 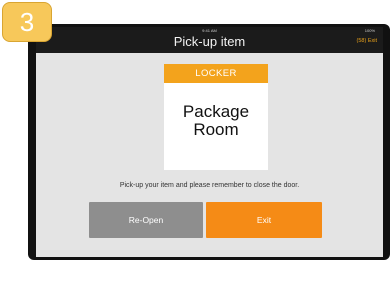 What do you see at coordinates (27, 22) in the screenshot?
I see `step-number-badge: 3` at bounding box center [27, 22].